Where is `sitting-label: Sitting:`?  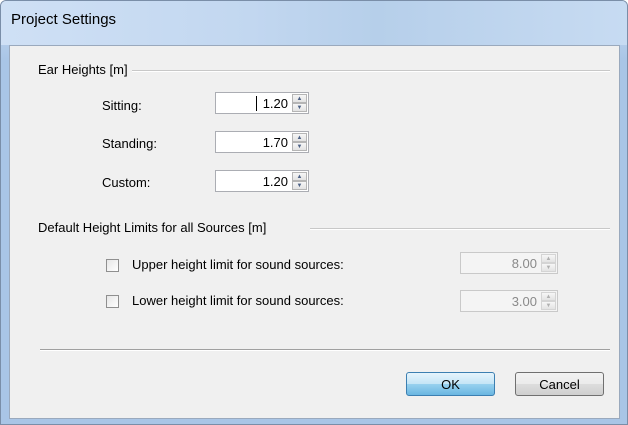
sitting-label: Sitting: is located at coordinates (122, 105).